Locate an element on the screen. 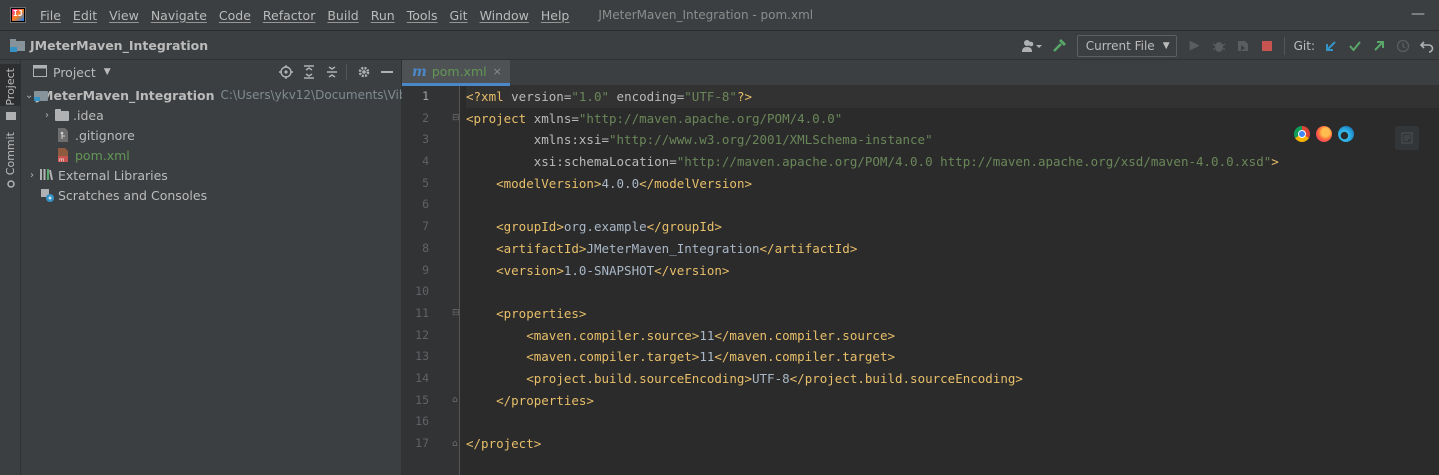 The image size is (1439, 475). close-icon: × is located at coordinates (497, 71).